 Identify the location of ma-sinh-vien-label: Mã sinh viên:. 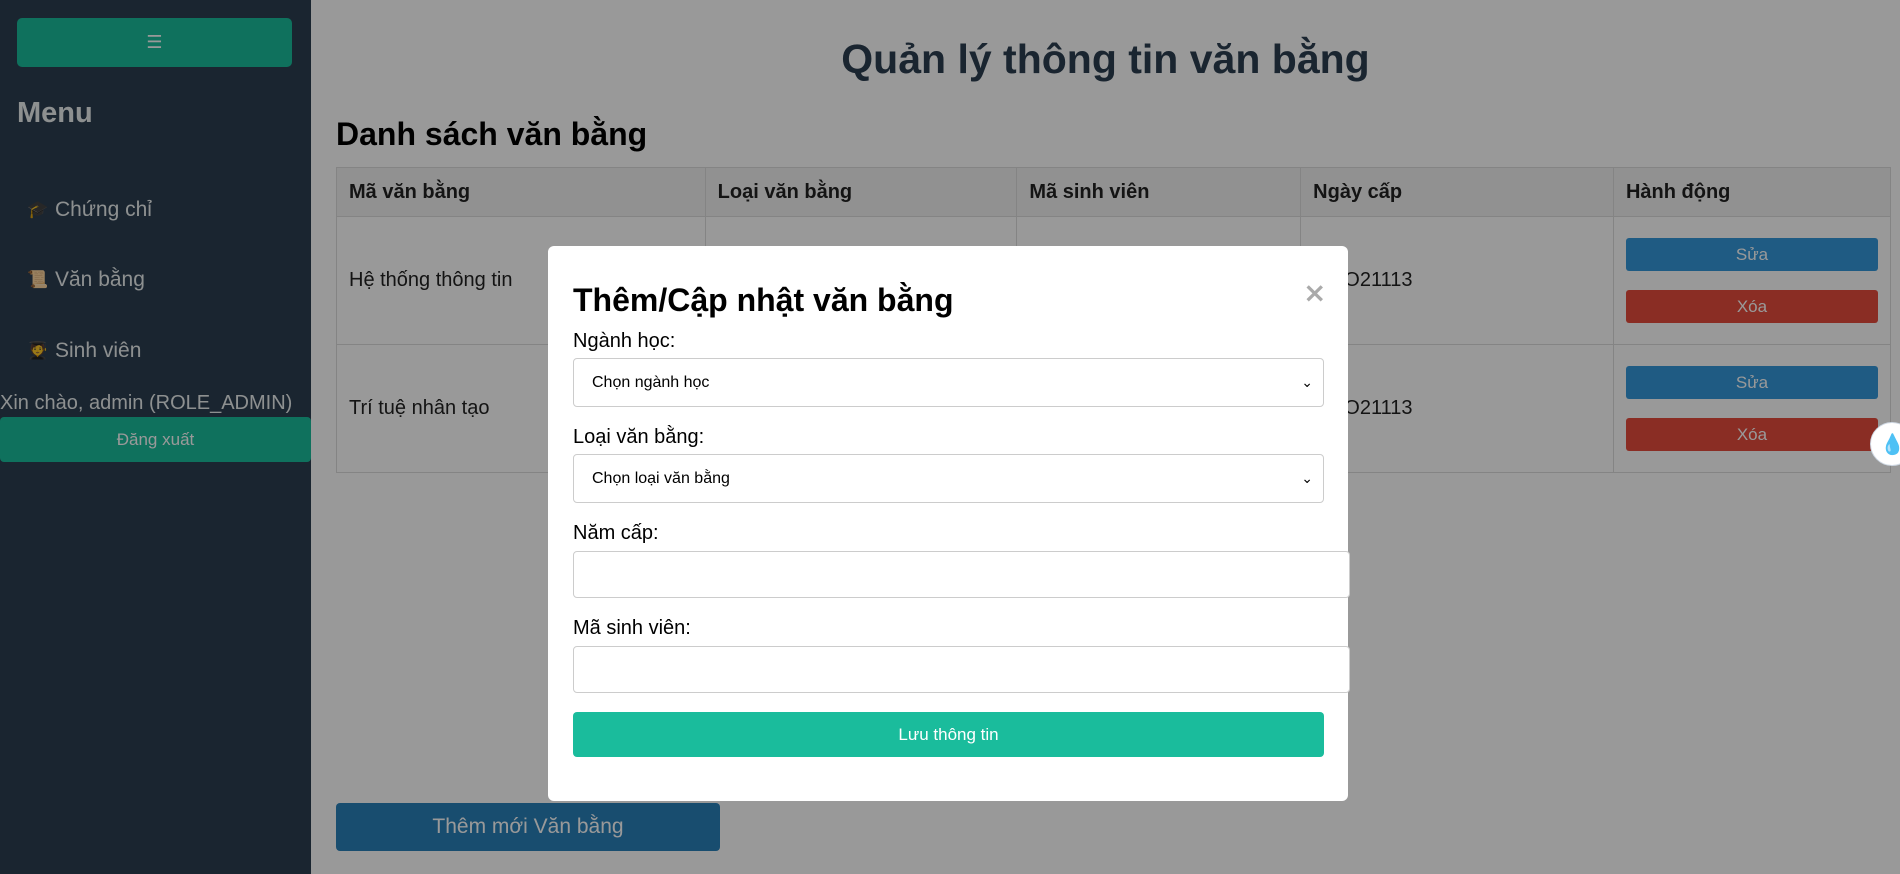
(632, 628).